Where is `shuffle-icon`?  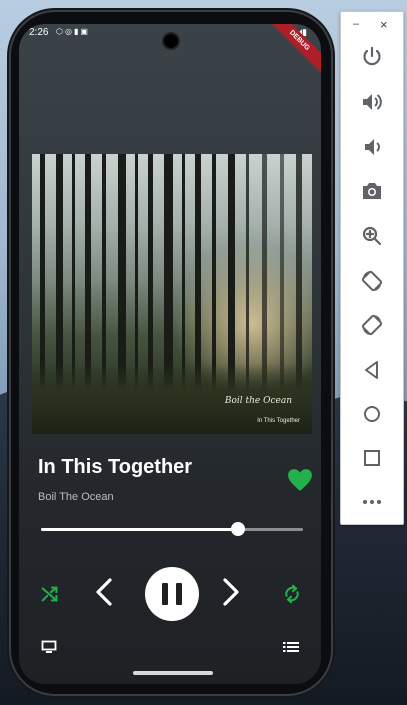
shuffle-icon is located at coordinates (49, 594).